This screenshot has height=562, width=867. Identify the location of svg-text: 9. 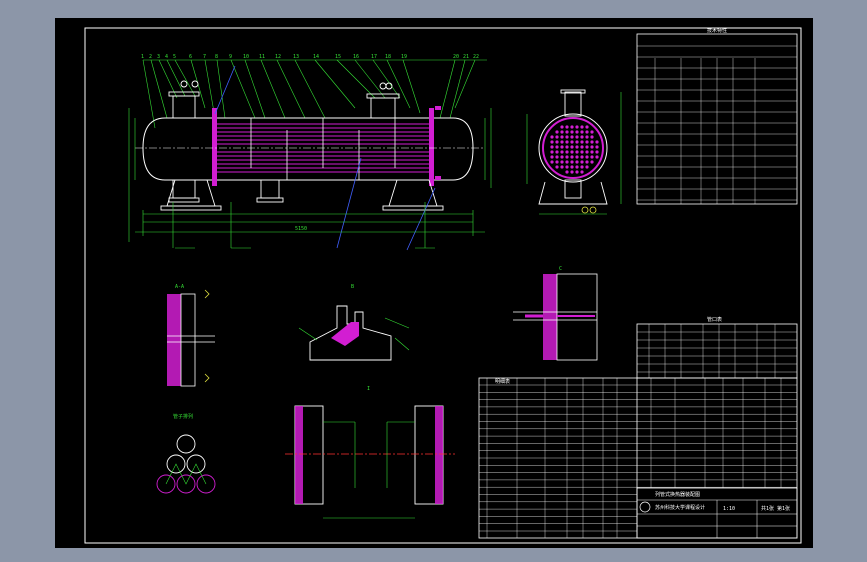
(230, 57).